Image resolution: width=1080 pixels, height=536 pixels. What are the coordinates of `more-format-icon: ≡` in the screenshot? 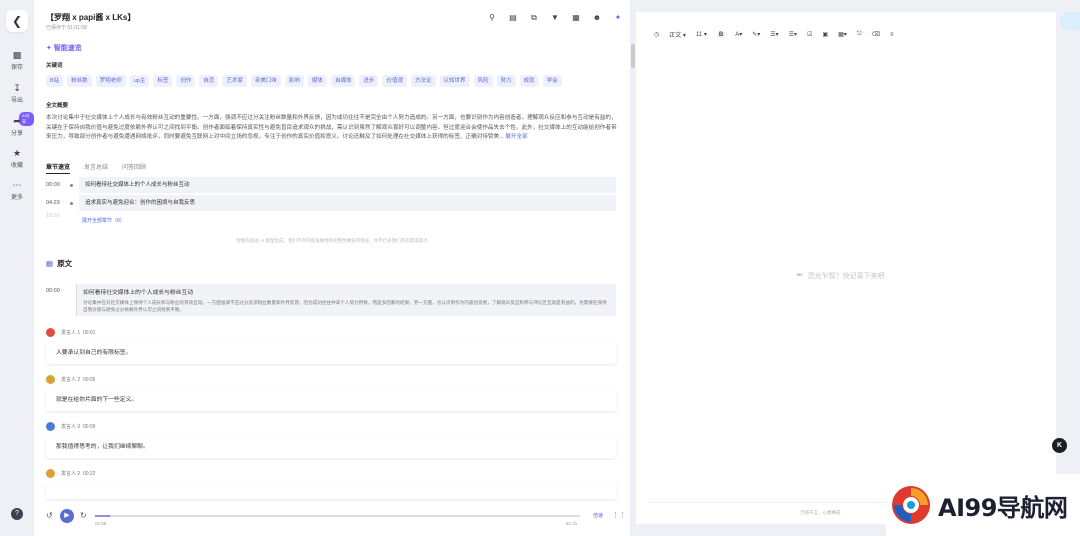 It's located at (892, 35).